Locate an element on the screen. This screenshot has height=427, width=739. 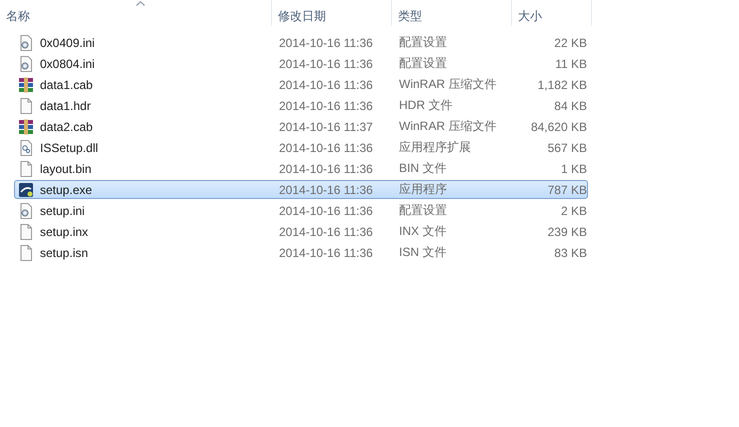
file-size: 1,182 KB is located at coordinates (561, 85).